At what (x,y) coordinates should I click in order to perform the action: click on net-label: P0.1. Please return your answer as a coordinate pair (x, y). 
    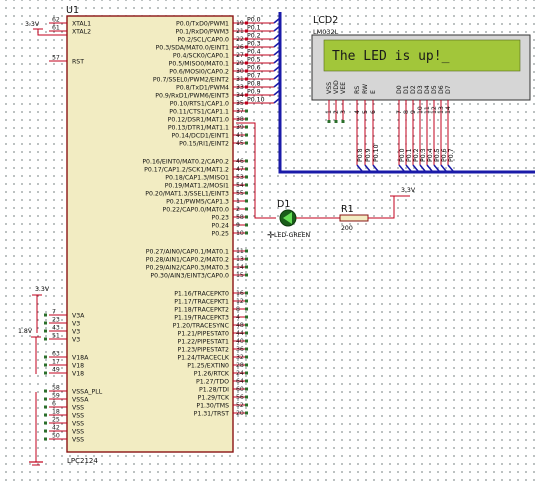
    Looking at the image, I should click on (254, 28).